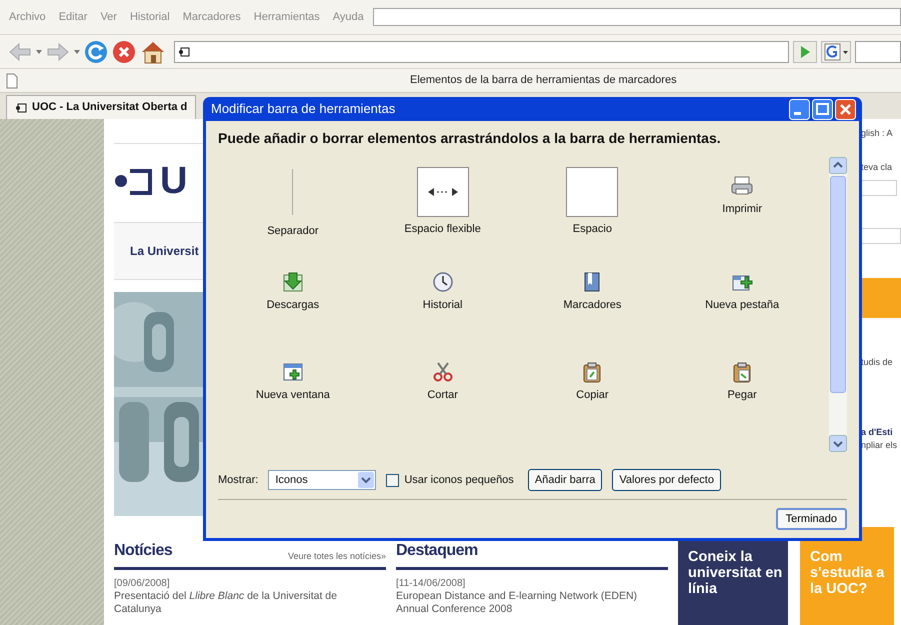  I want to click on reload-icon, so click(96, 52).